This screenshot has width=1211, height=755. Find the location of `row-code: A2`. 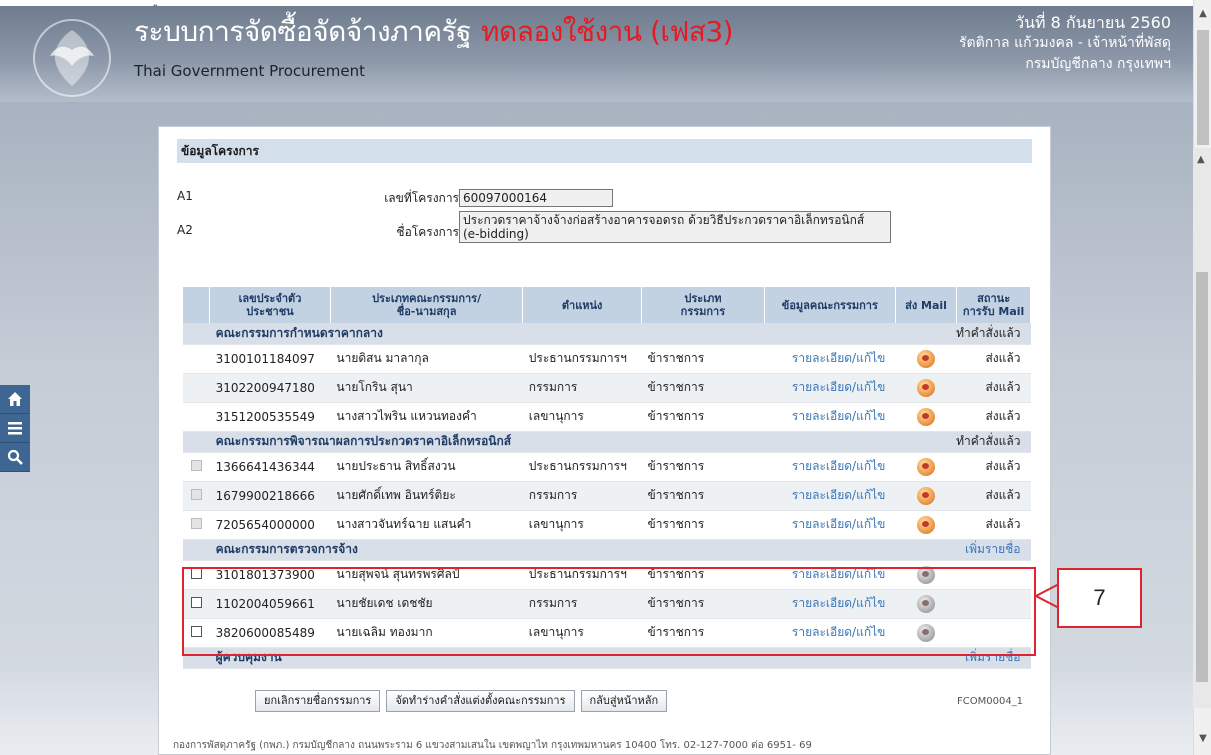

row-code: A2 is located at coordinates (185, 230).